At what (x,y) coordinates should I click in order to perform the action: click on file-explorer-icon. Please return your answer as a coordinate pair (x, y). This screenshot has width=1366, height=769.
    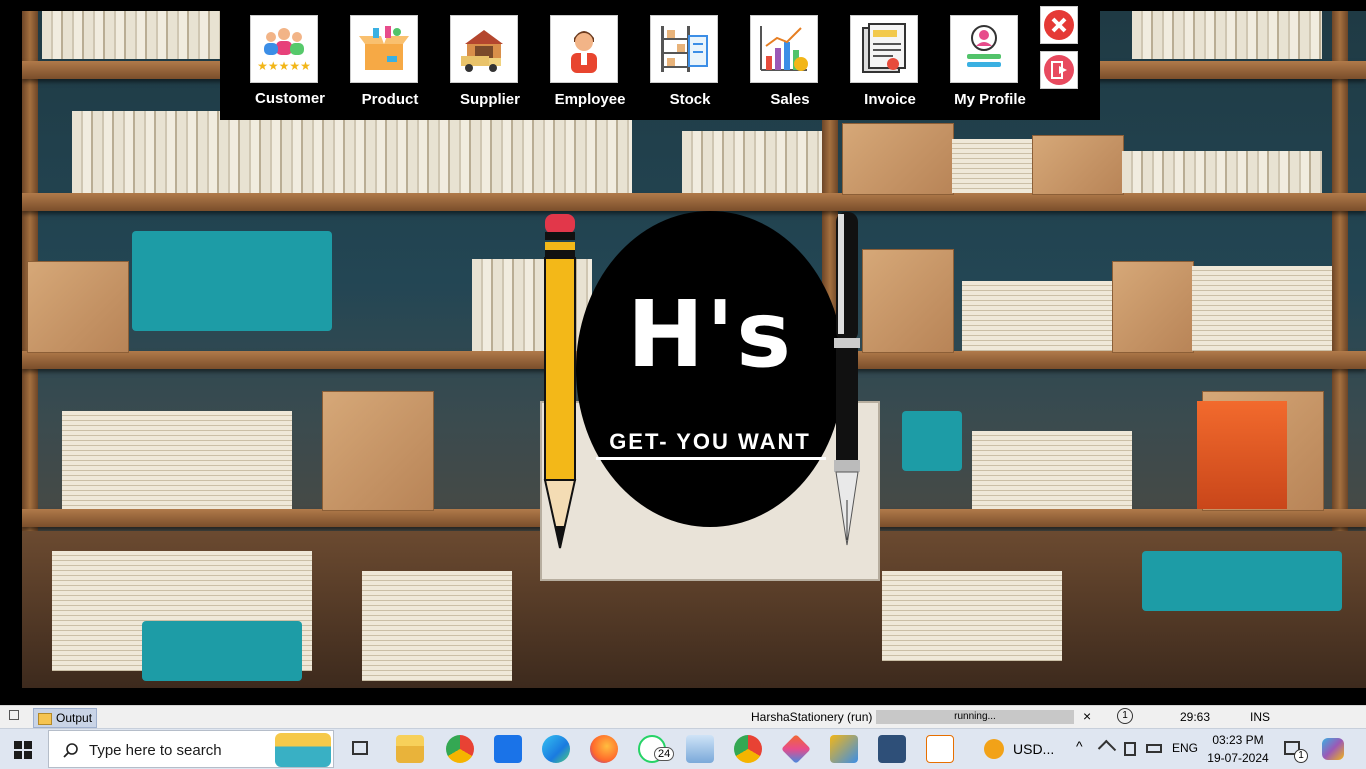
    Looking at the image, I should click on (410, 749).